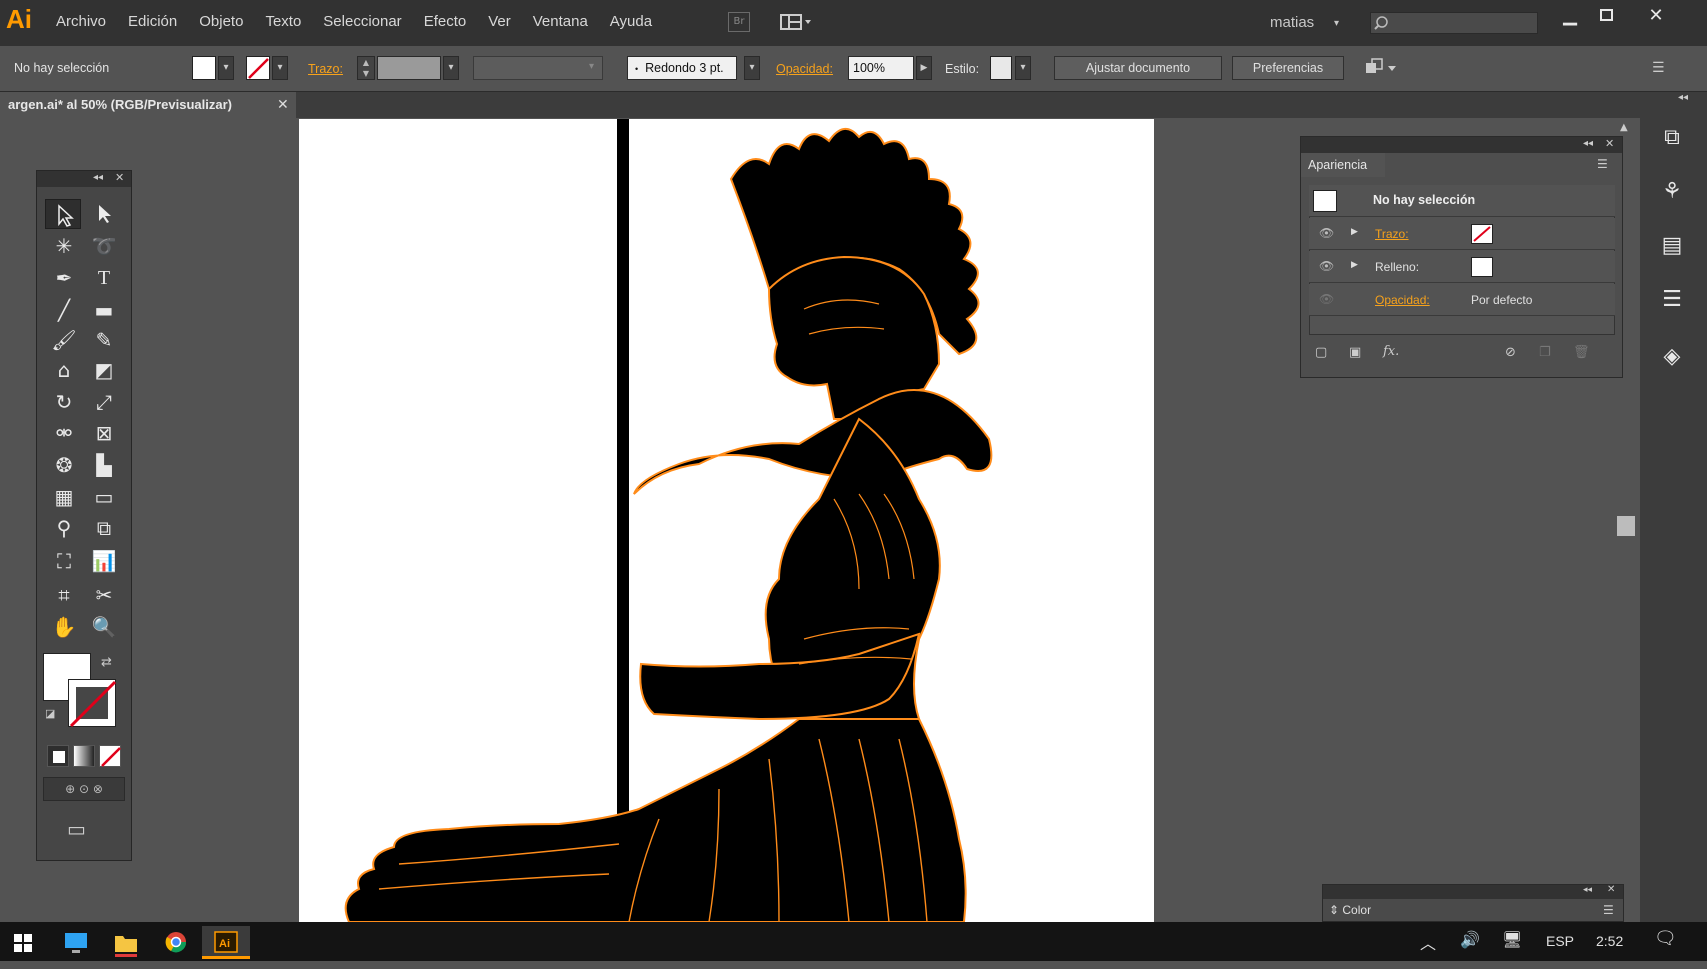 The height and width of the screenshot is (969, 1707). What do you see at coordinates (104, 214) in the screenshot?
I see `direct-selection-tool` at bounding box center [104, 214].